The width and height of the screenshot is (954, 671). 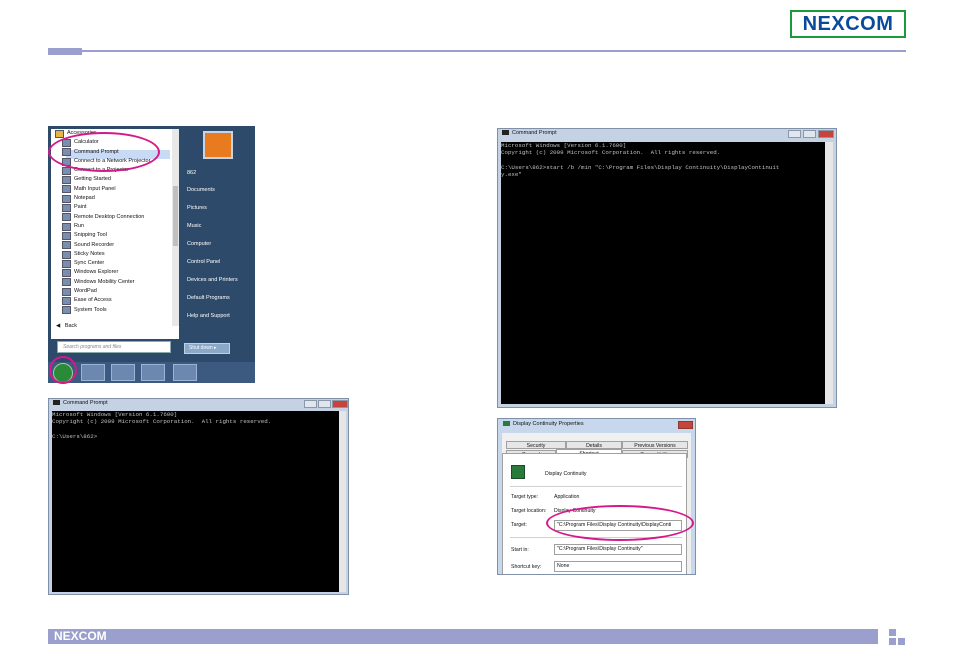 I want to click on paint-icon, so click(x=185, y=372).